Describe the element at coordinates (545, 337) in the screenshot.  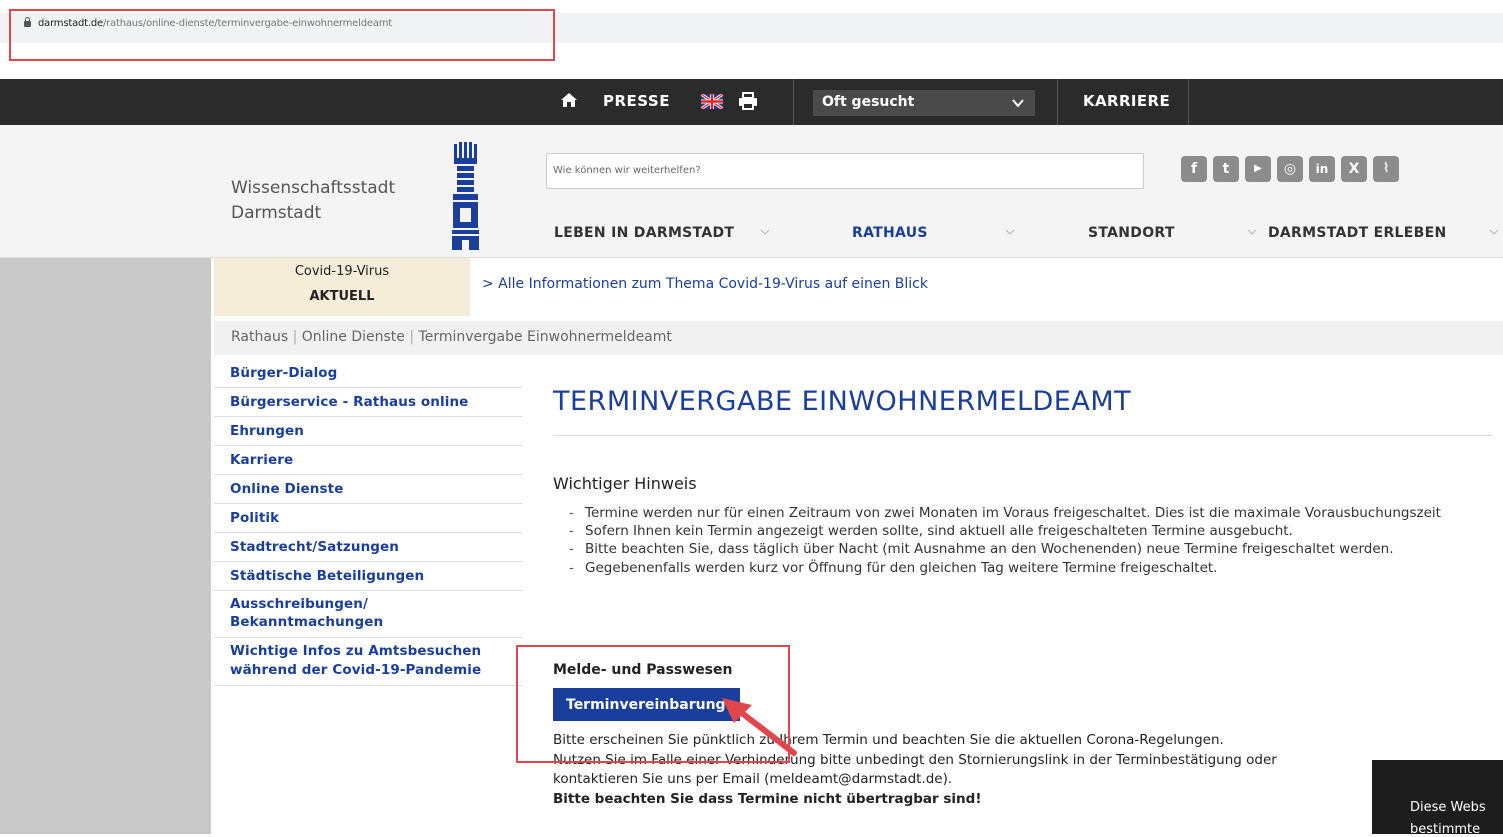
I see `breadcrumb-current: Terminvergabe Einwohnermeldeamt` at that location.